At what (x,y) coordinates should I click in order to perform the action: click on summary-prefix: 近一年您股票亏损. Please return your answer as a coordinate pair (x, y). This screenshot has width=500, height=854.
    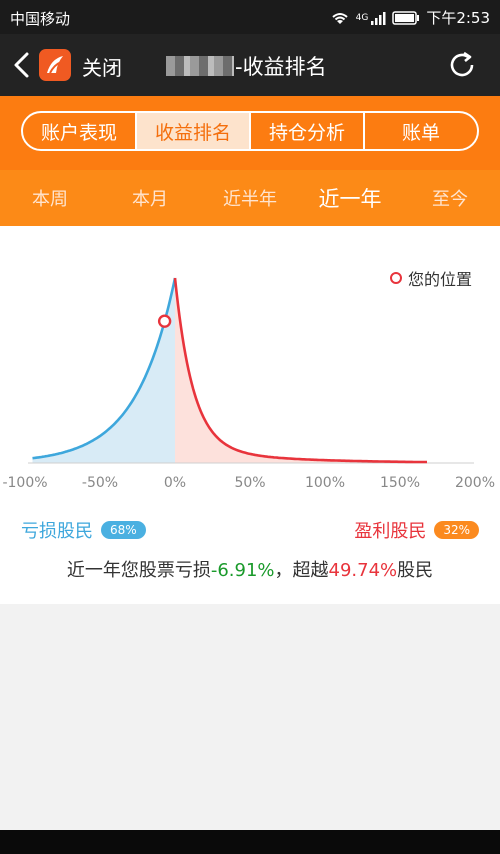
    Looking at the image, I should click on (138, 570).